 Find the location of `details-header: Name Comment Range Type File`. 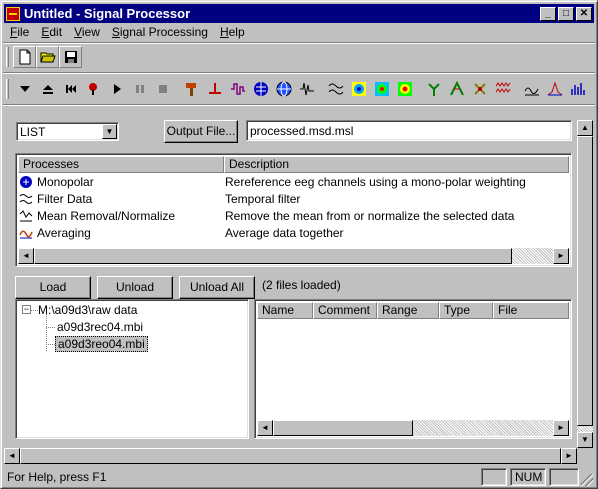

details-header: Name Comment Range Type File is located at coordinates (413, 310).